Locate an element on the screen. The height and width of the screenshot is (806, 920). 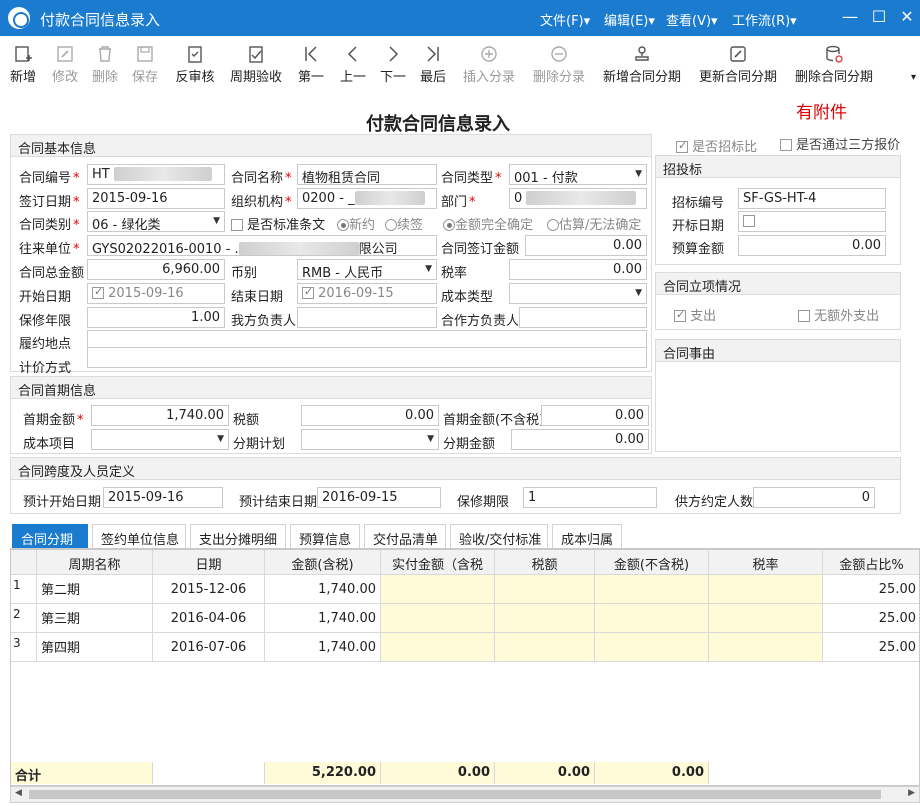
toolbar-overflow-icon: ▾ is located at coordinates (913, 77).